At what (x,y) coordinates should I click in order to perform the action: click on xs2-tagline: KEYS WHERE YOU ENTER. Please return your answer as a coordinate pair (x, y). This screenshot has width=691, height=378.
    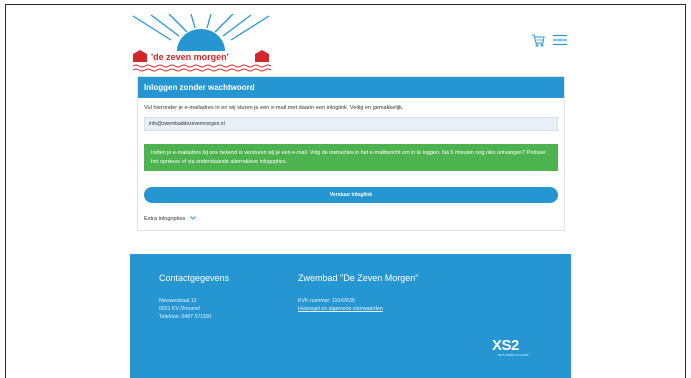
    Looking at the image, I should click on (513, 355).